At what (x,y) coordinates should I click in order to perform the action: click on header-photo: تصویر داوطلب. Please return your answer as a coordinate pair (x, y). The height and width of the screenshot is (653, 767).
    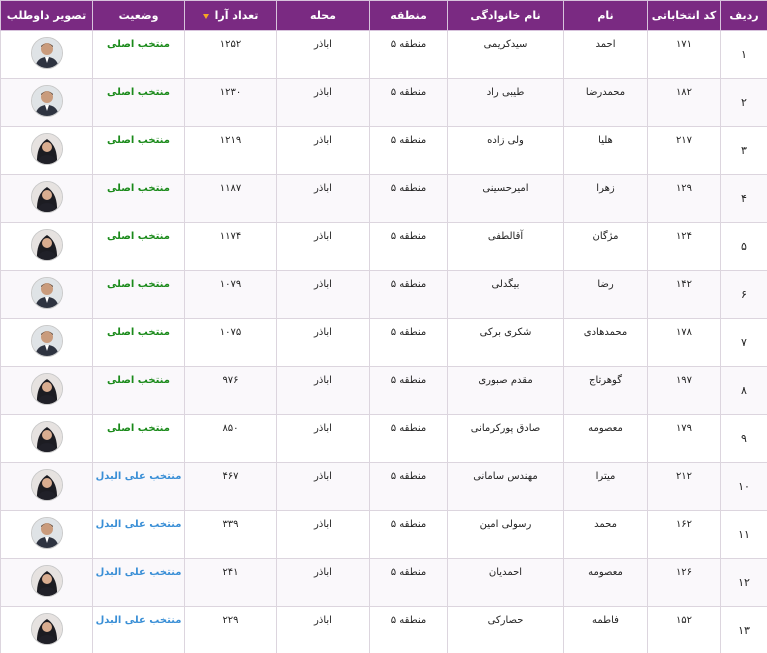
    Looking at the image, I should click on (46, 15).